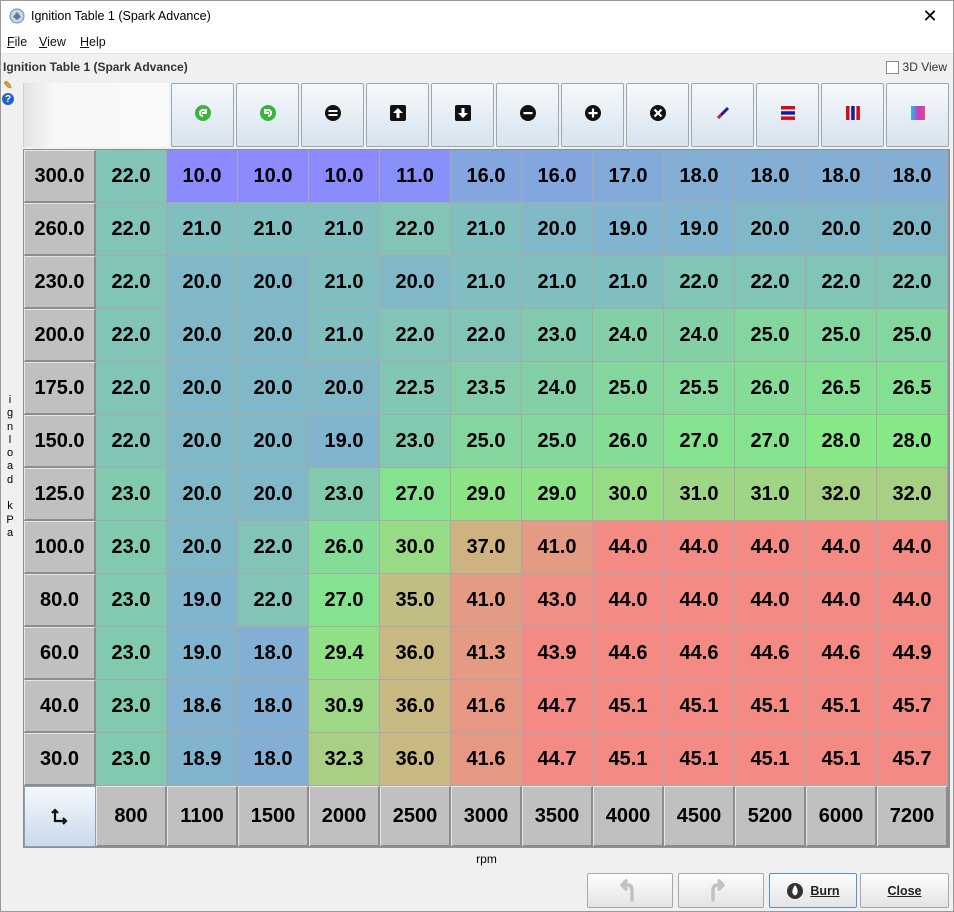 The image size is (954, 912). I want to click on view-3d-checkbox: 3D View, so click(916, 67).